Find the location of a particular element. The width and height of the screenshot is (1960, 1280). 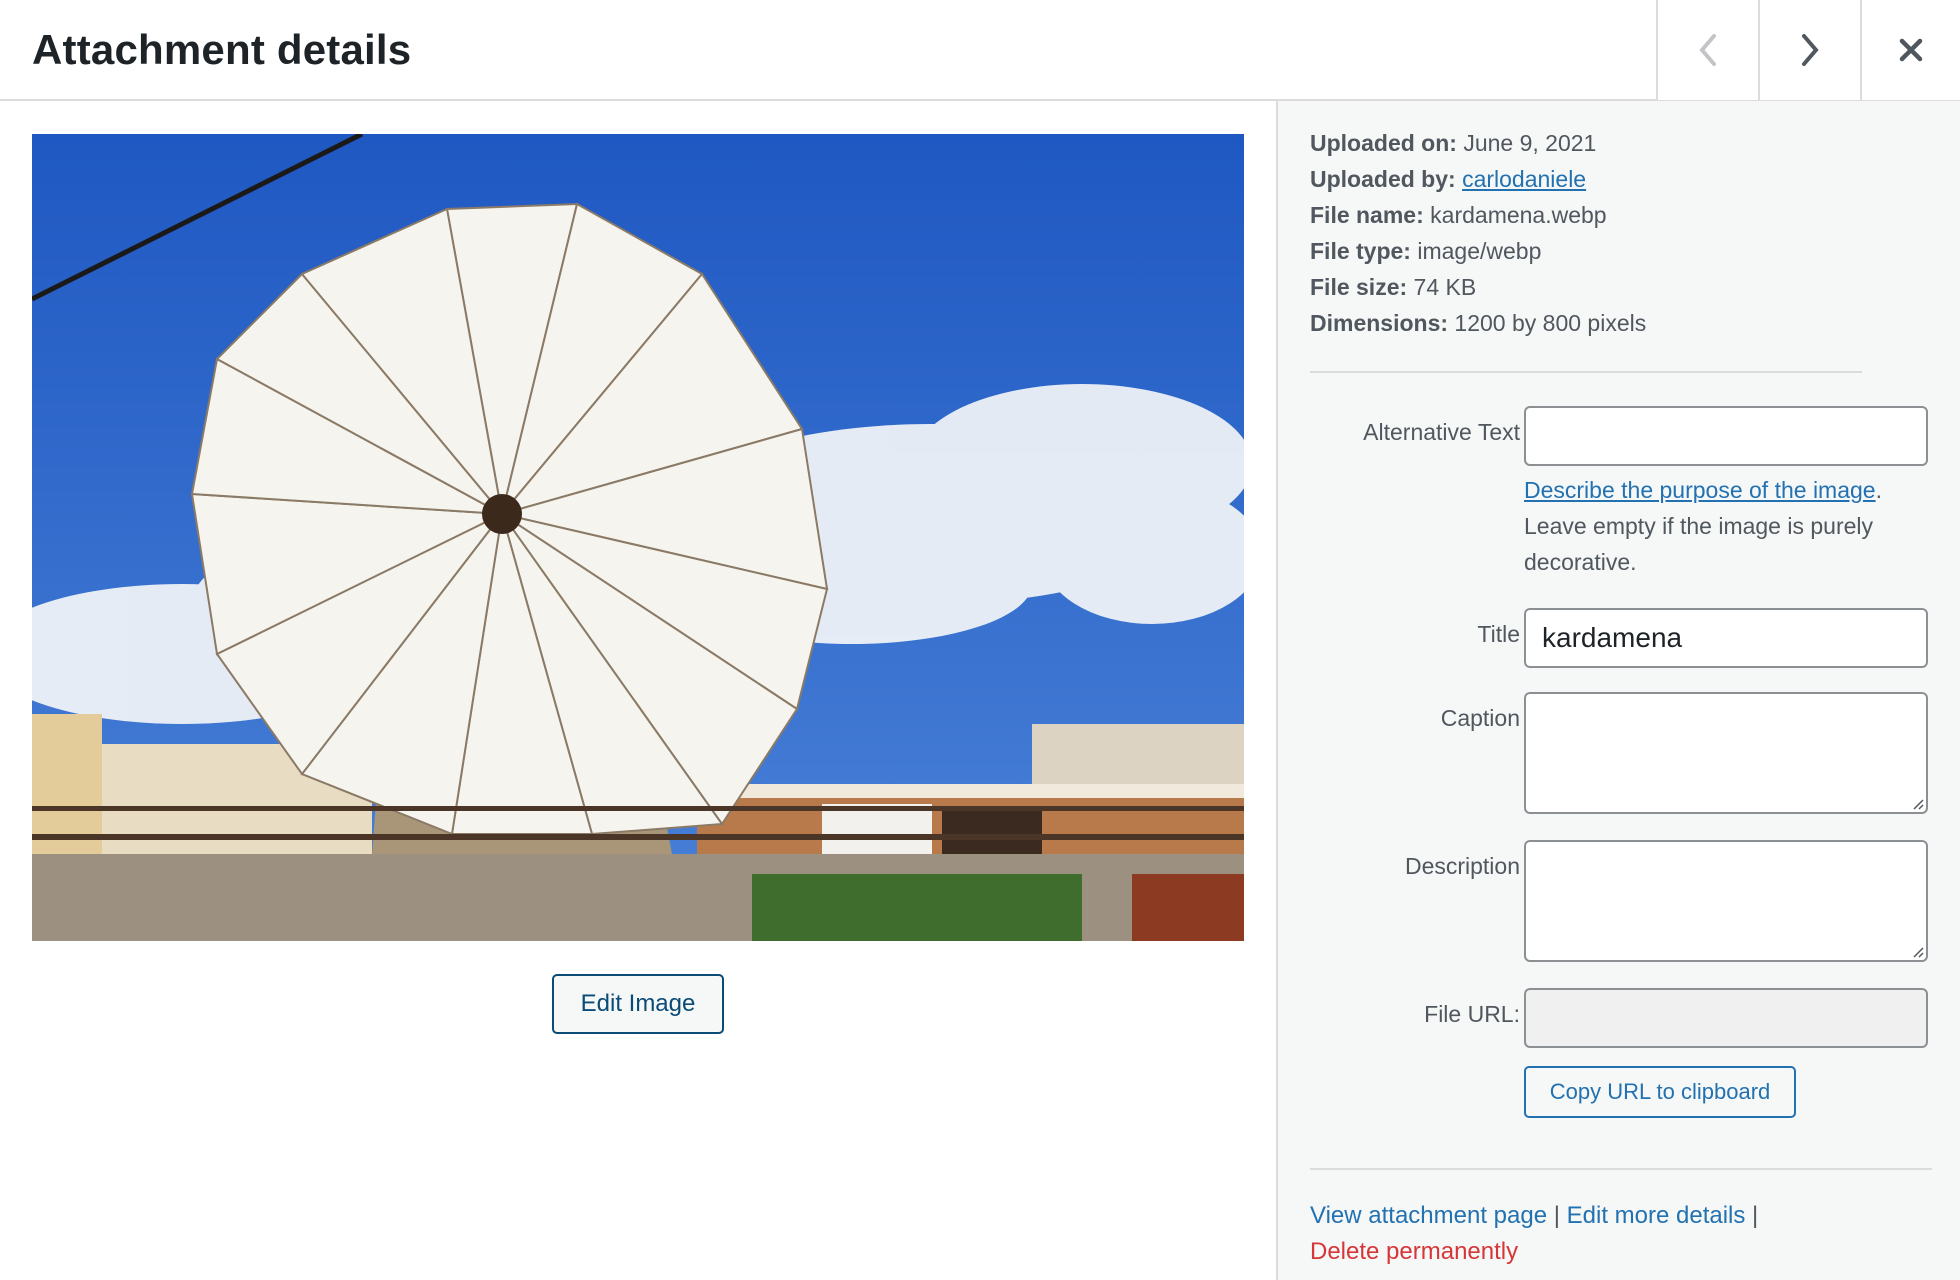

page-title: Attachment details is located at coordinates (222, 49).